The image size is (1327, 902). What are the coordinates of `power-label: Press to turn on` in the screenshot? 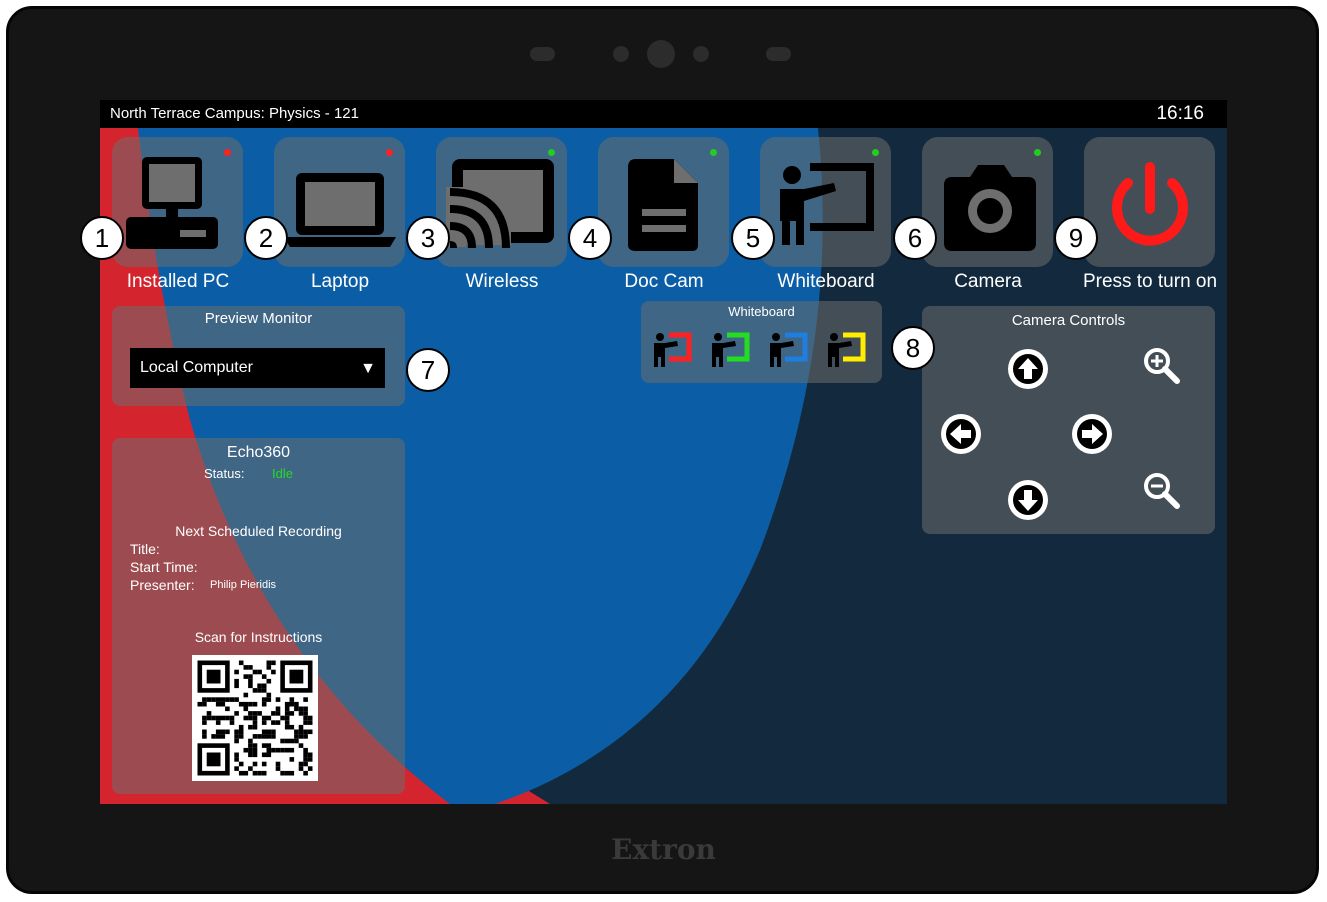 It's located at (1150, 281).